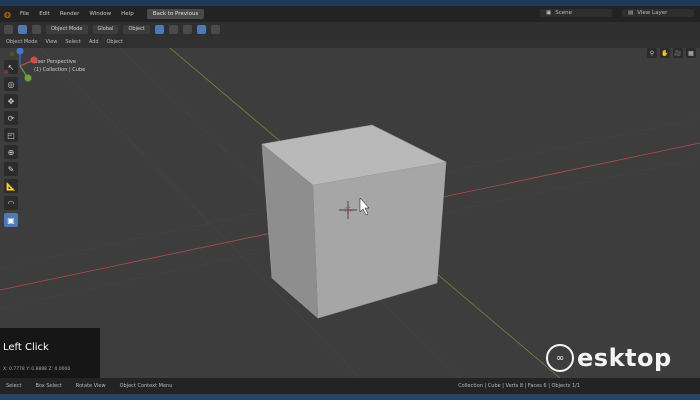 This screenshot has height=400, width=700. What do you see at coordinates (187, 29) in the screenshot?
I see `overlay-icon` at bounding box center [187, 29].